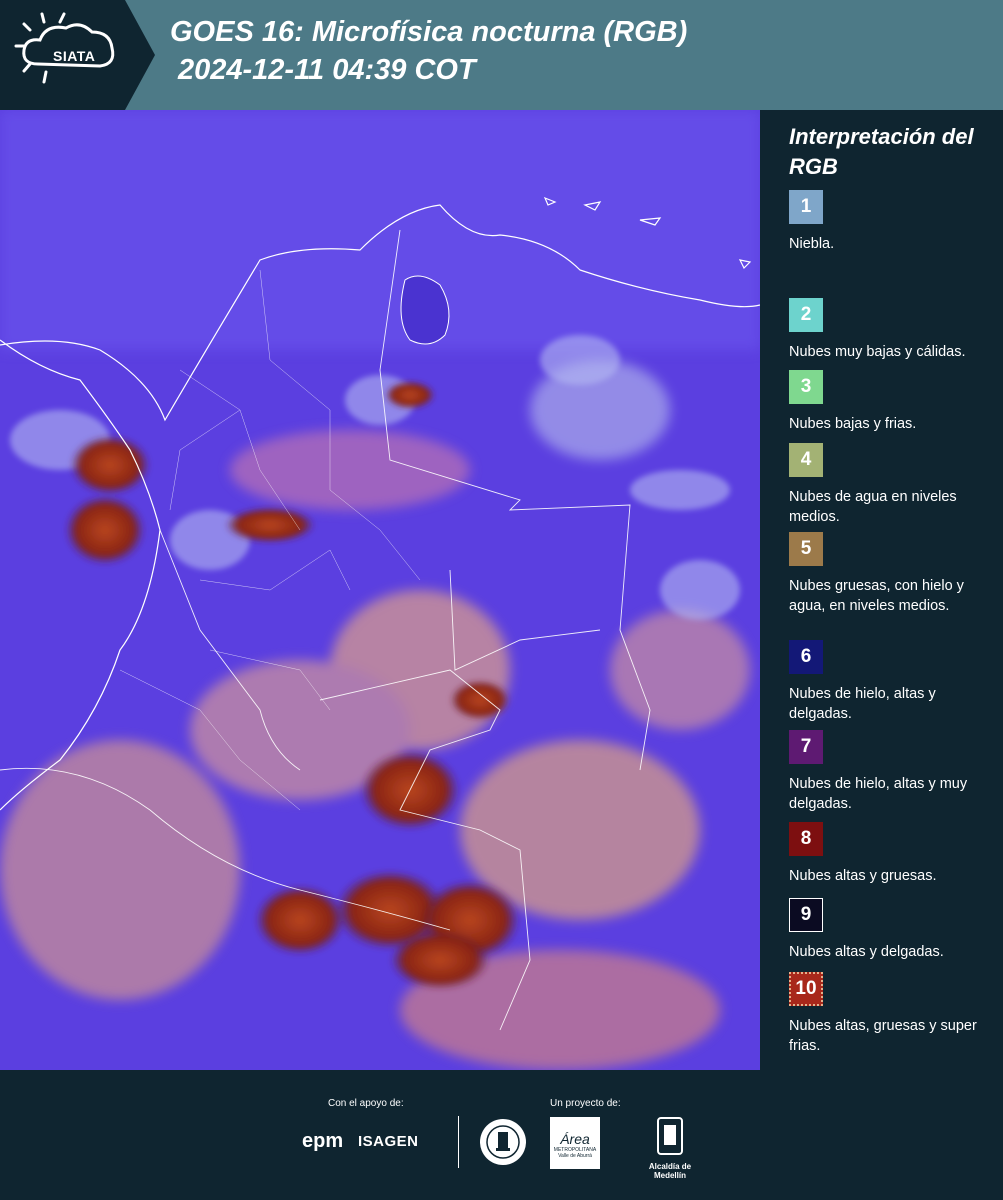 Image resolution: width=1003 pixels, height=1200 pixels. I want to click on timestamp: 2024-12-11 04:39 COT, so click(327, 70).